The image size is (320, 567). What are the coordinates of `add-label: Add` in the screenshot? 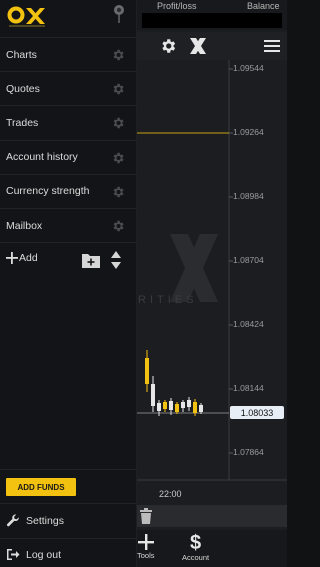 It's located at (28, 258).